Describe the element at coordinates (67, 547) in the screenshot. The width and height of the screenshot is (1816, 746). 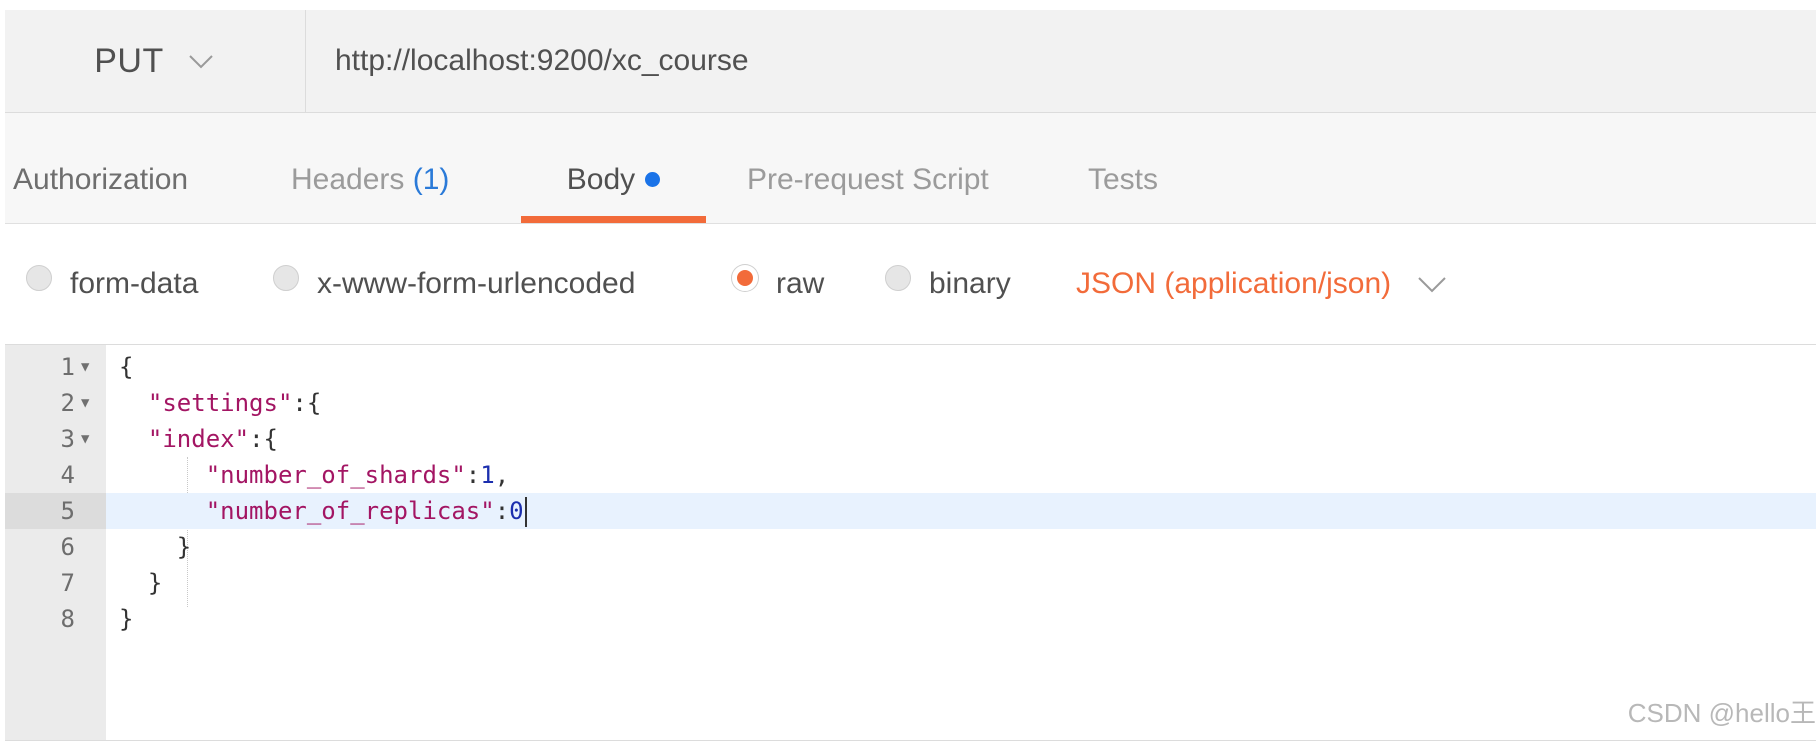
I see `line-number: 6` at that location.